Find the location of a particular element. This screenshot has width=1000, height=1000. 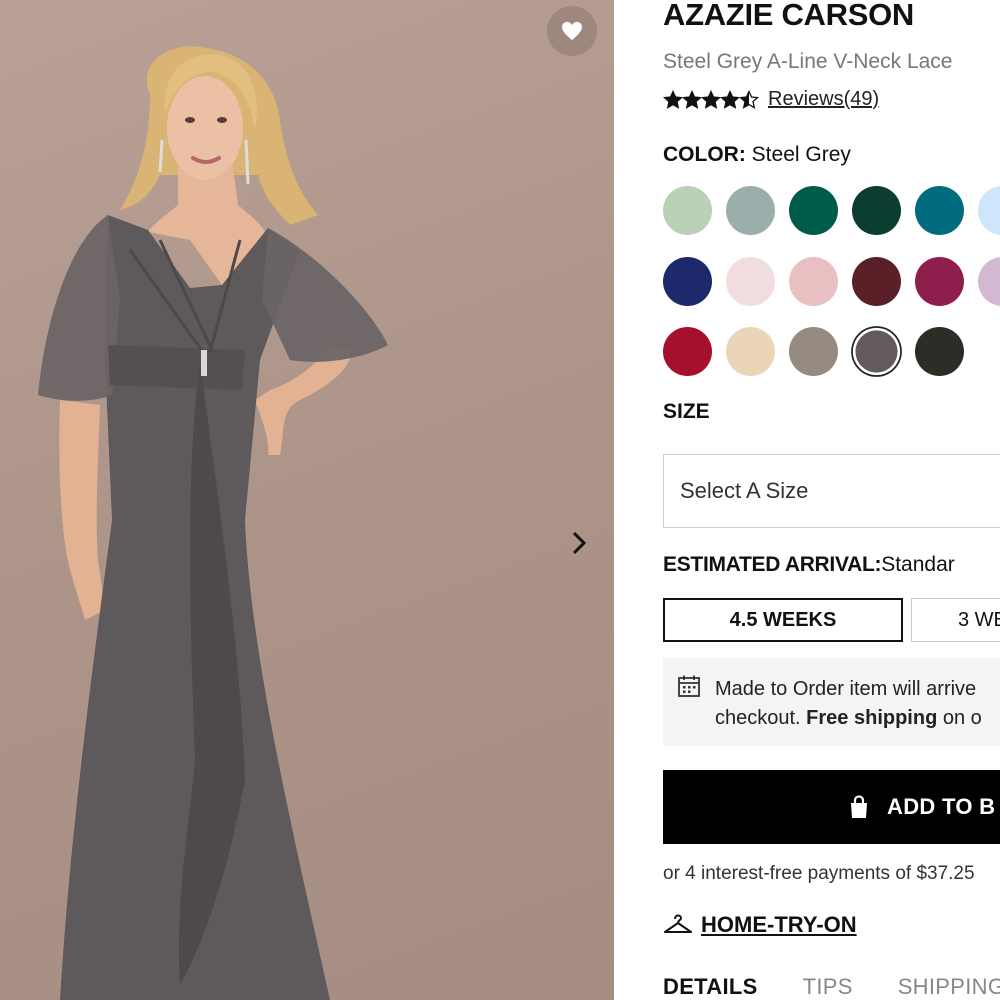

size-select-placeholder: Select A Size is located at coordinates (744, 490).